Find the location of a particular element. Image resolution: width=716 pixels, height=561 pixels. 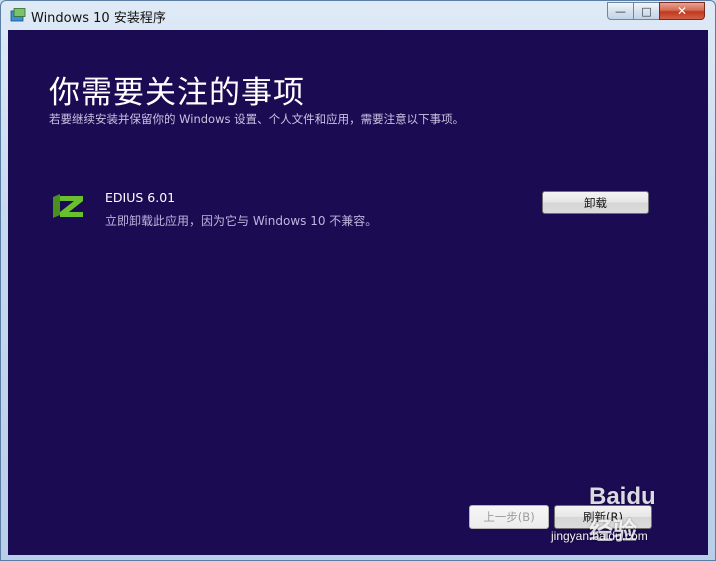

uninstall-button: 卸载 is located at coordinates (595, 202).